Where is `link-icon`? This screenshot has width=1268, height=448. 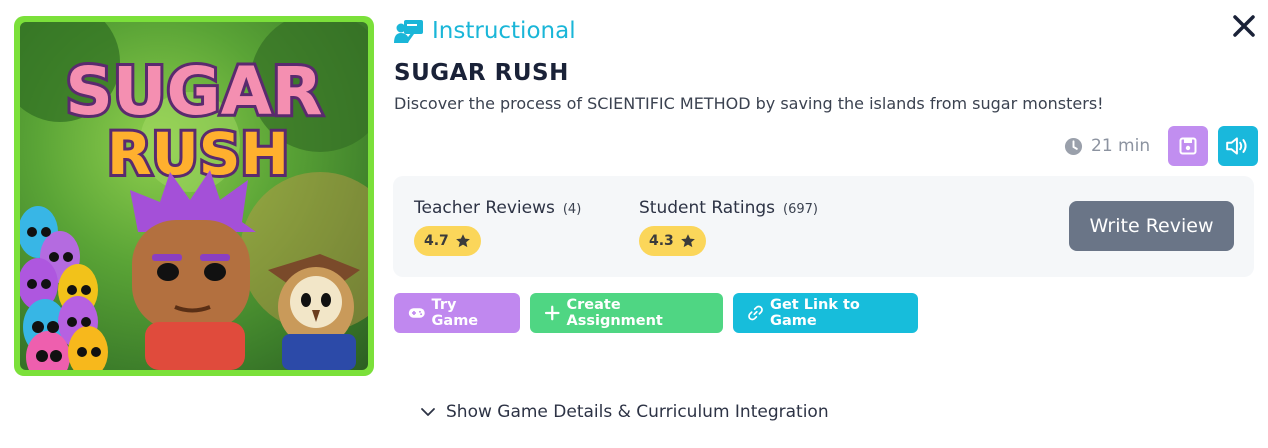 link-icon is located at coordinates (755, 313).